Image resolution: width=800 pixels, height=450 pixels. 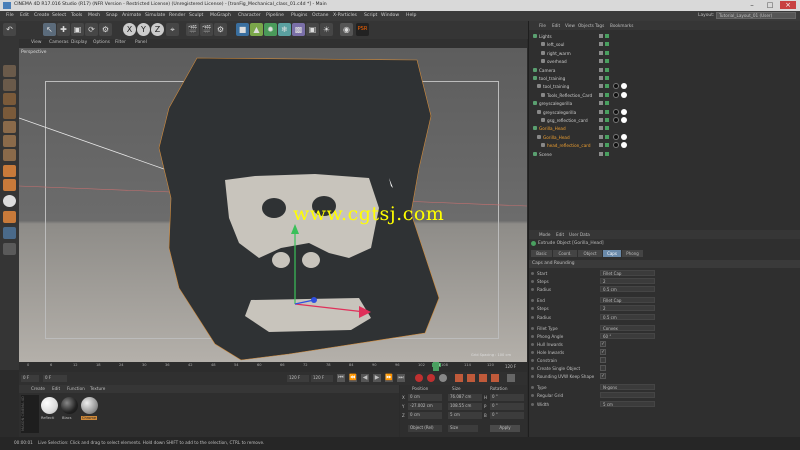 What do you see at coordinates (9, 99) in the screenshot?
I see `texture-mode-icon` at bounding box center [9, 99].